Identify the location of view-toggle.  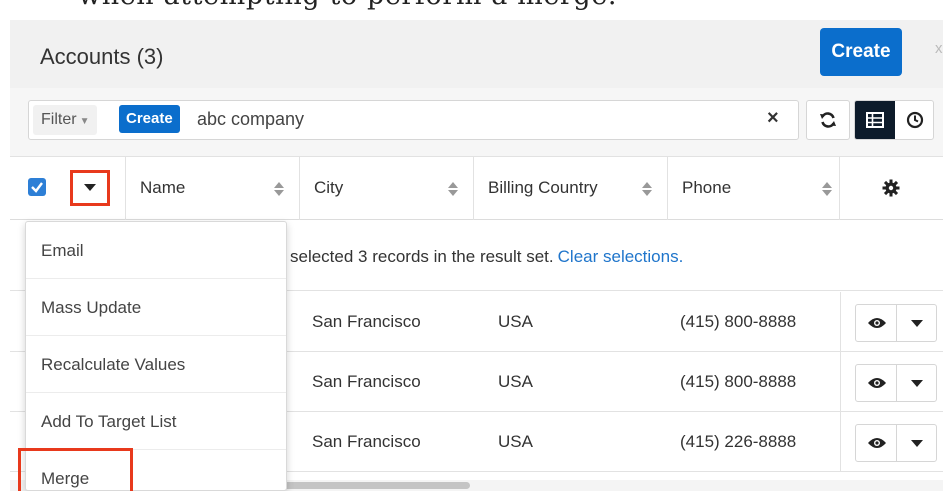
(894, 120).